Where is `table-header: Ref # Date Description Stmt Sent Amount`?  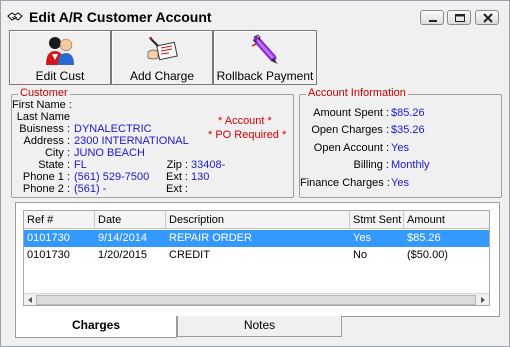 table-header: Ref # Date Description Stmt Sent Amount is located at coordinates (256, 220).